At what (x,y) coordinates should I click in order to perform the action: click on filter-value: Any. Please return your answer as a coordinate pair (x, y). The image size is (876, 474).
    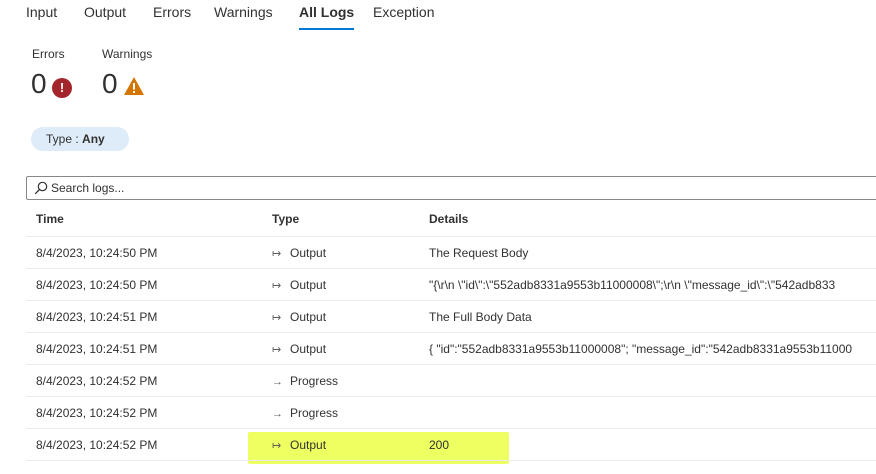
    Looking at the image, I should click on (93, 139).